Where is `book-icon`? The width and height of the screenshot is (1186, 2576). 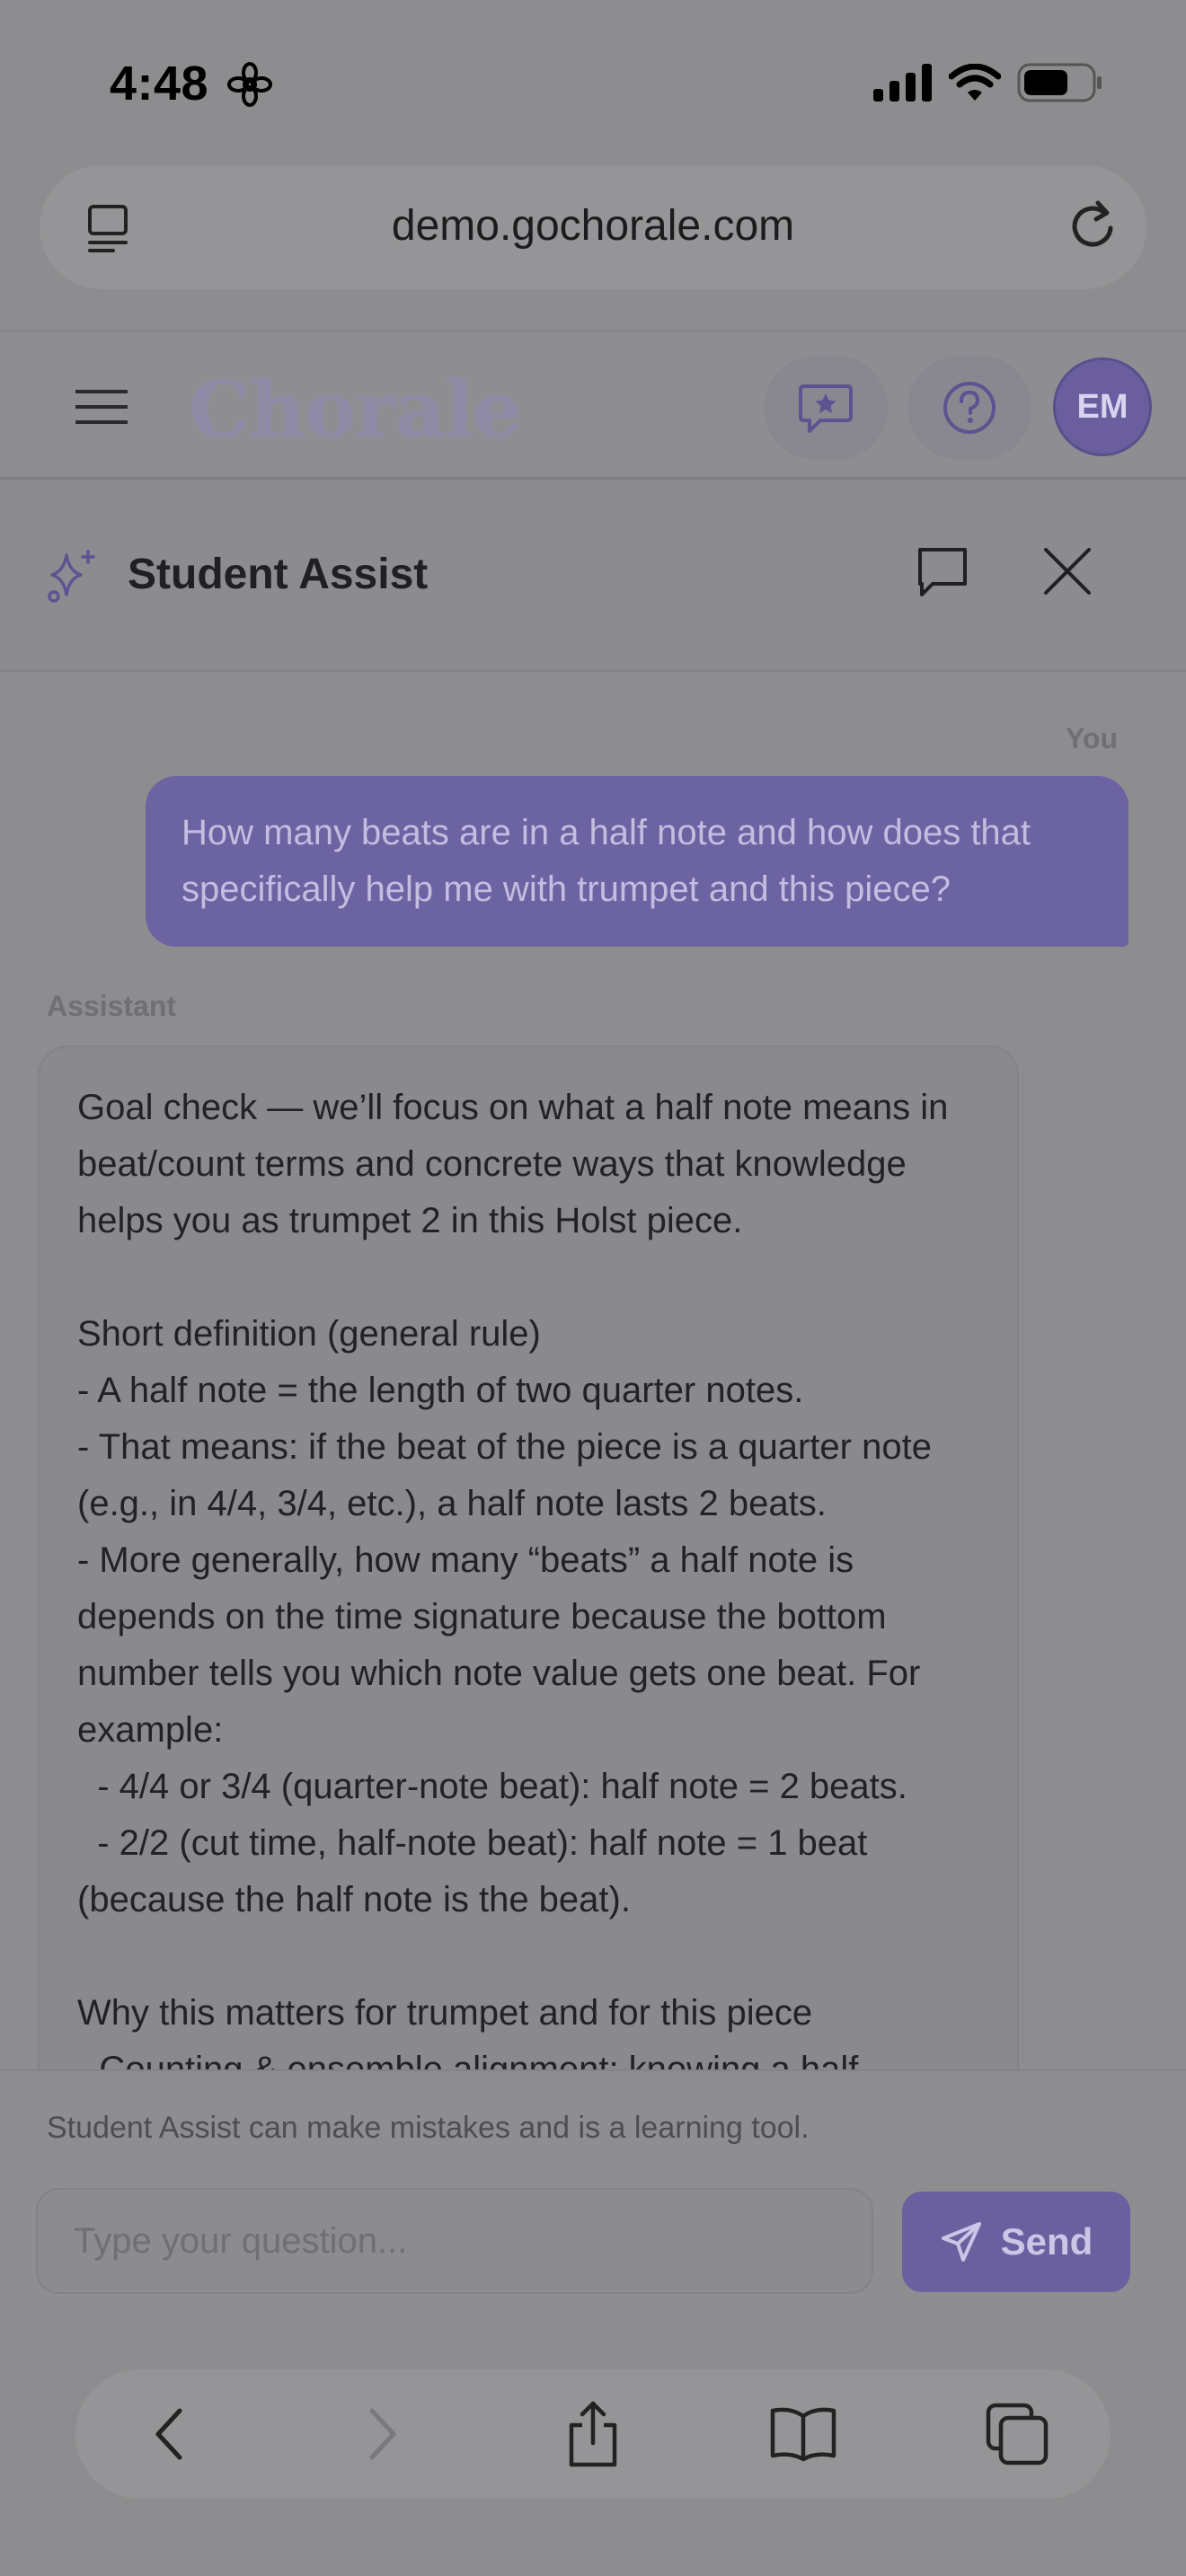 book-icon is located at coordinates (803, 2434).